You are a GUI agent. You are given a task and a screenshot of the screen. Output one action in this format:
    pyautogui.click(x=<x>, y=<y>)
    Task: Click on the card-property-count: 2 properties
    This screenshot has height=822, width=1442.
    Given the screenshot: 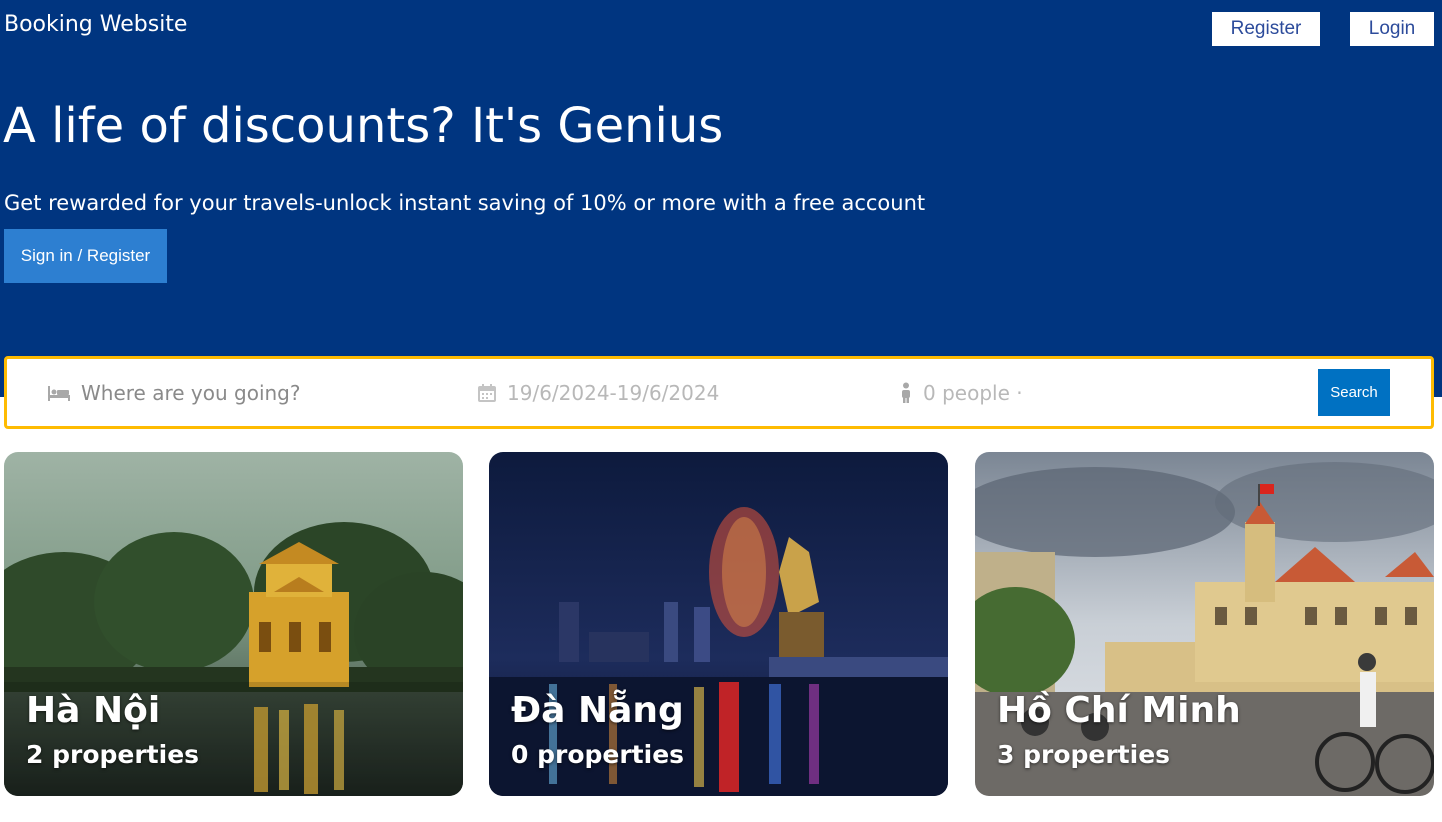 What is the action you would take?
    pyautogui.click(x=113, y=754)
    